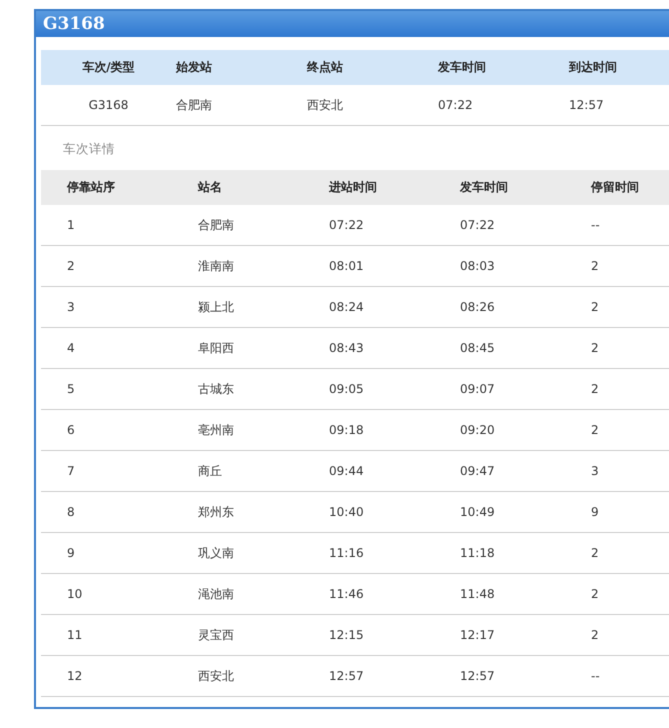 The height and width of the screenshot is (728, 669). What do you see at coordinates (216, 430) in the screenshot?
I see `table-cell-text: 亳州南` at bounding box center [216, 430].